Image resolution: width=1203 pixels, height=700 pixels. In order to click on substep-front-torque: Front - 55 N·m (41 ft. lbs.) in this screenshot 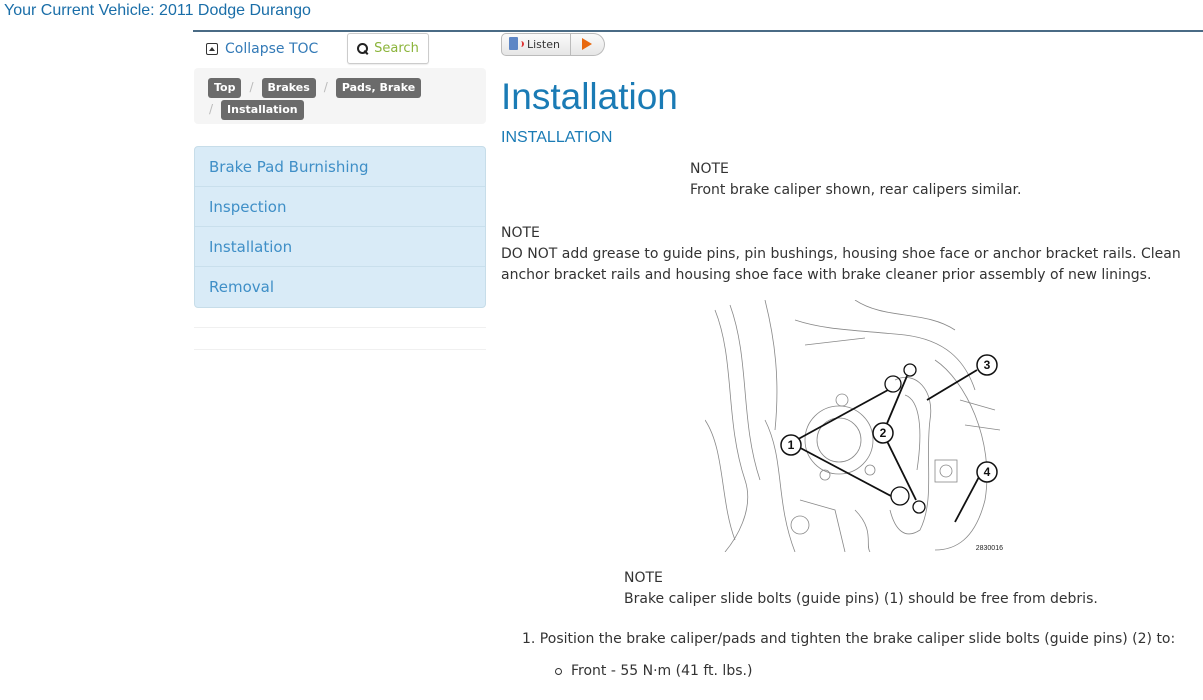, I will do `click(873, 671)`.